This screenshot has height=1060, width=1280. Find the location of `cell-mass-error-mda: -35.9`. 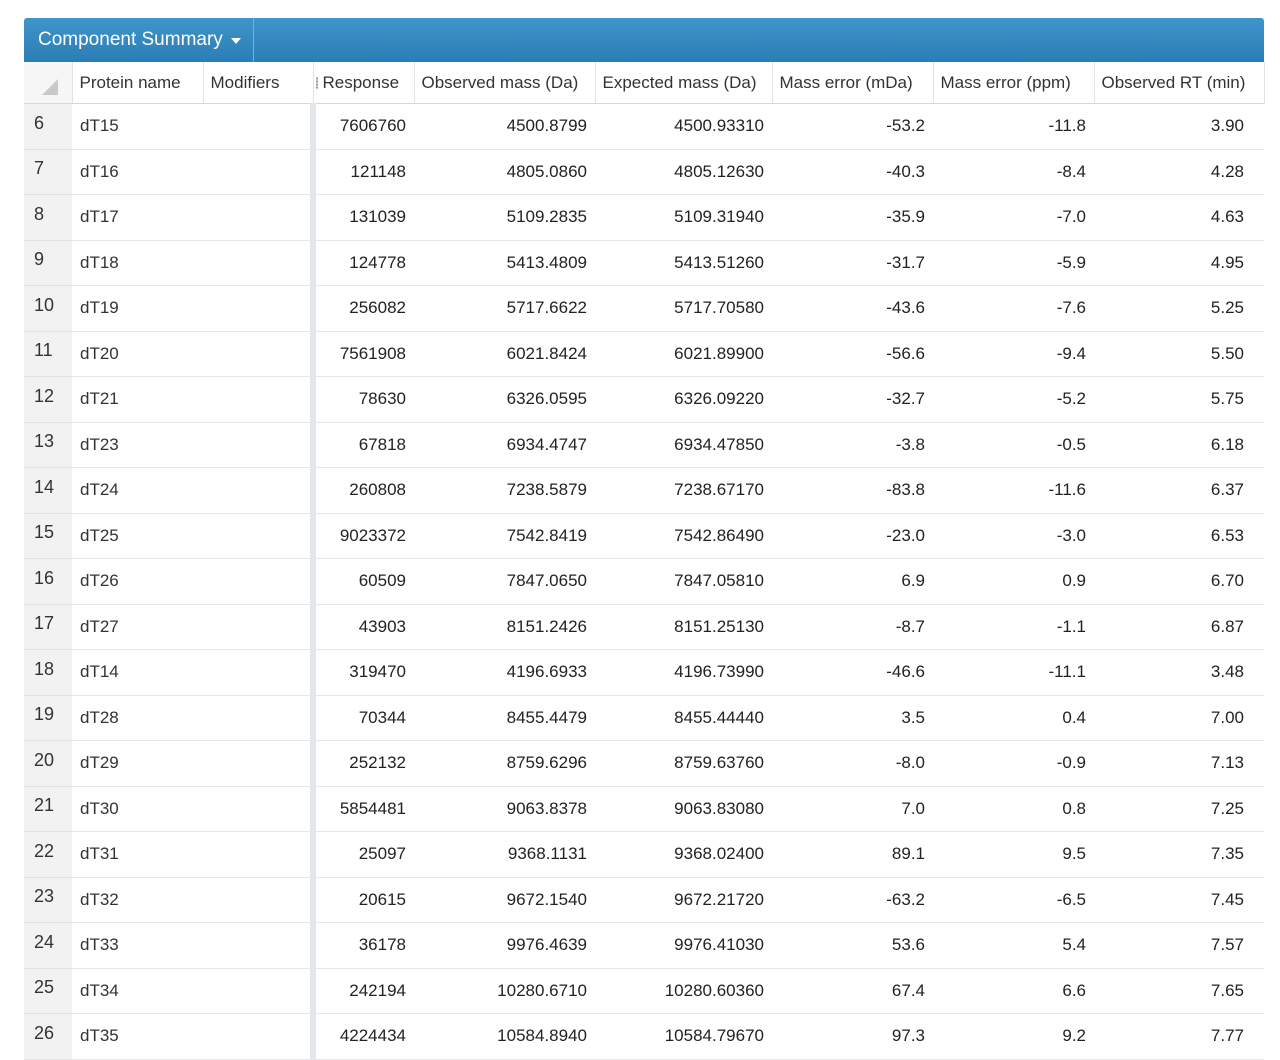

cell-mass-error-mda: -35.9 is located at coordinates (852, 217).